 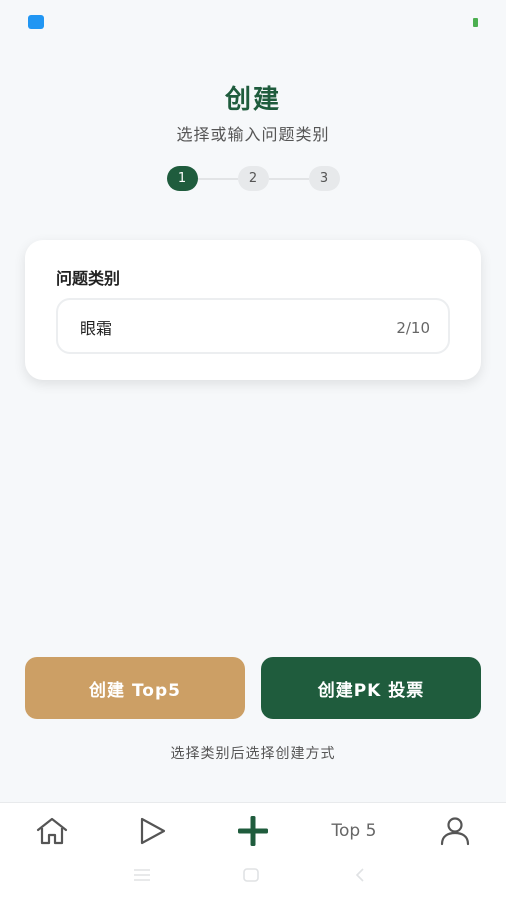 I want to click on nav-home, so click(x=52, y=831).